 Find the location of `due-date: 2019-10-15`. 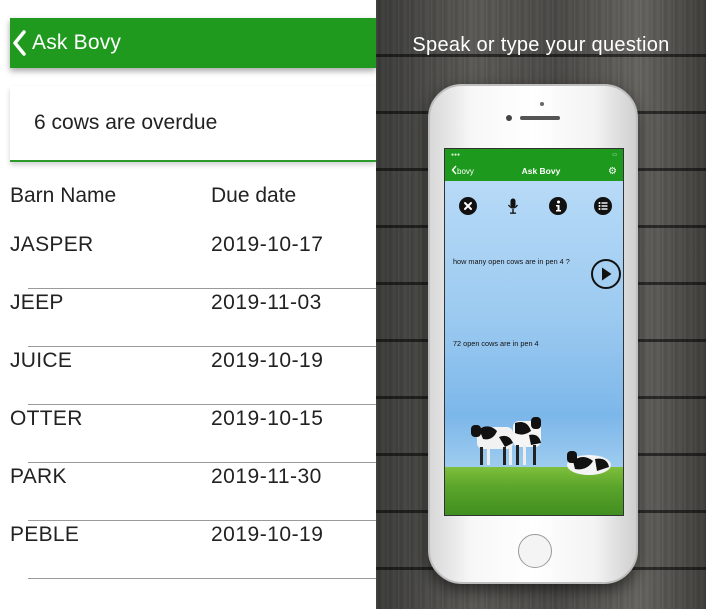

due-date: 2019-10-15 is located at coordinates (267, 418).